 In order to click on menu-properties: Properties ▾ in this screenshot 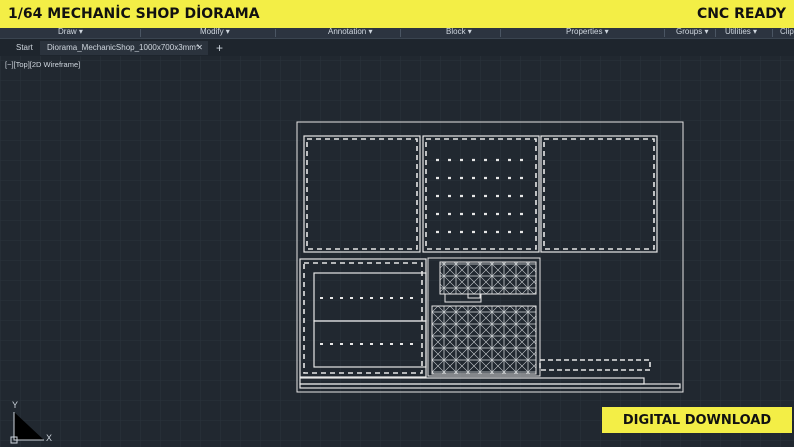, I will do `click(587, 32)`.